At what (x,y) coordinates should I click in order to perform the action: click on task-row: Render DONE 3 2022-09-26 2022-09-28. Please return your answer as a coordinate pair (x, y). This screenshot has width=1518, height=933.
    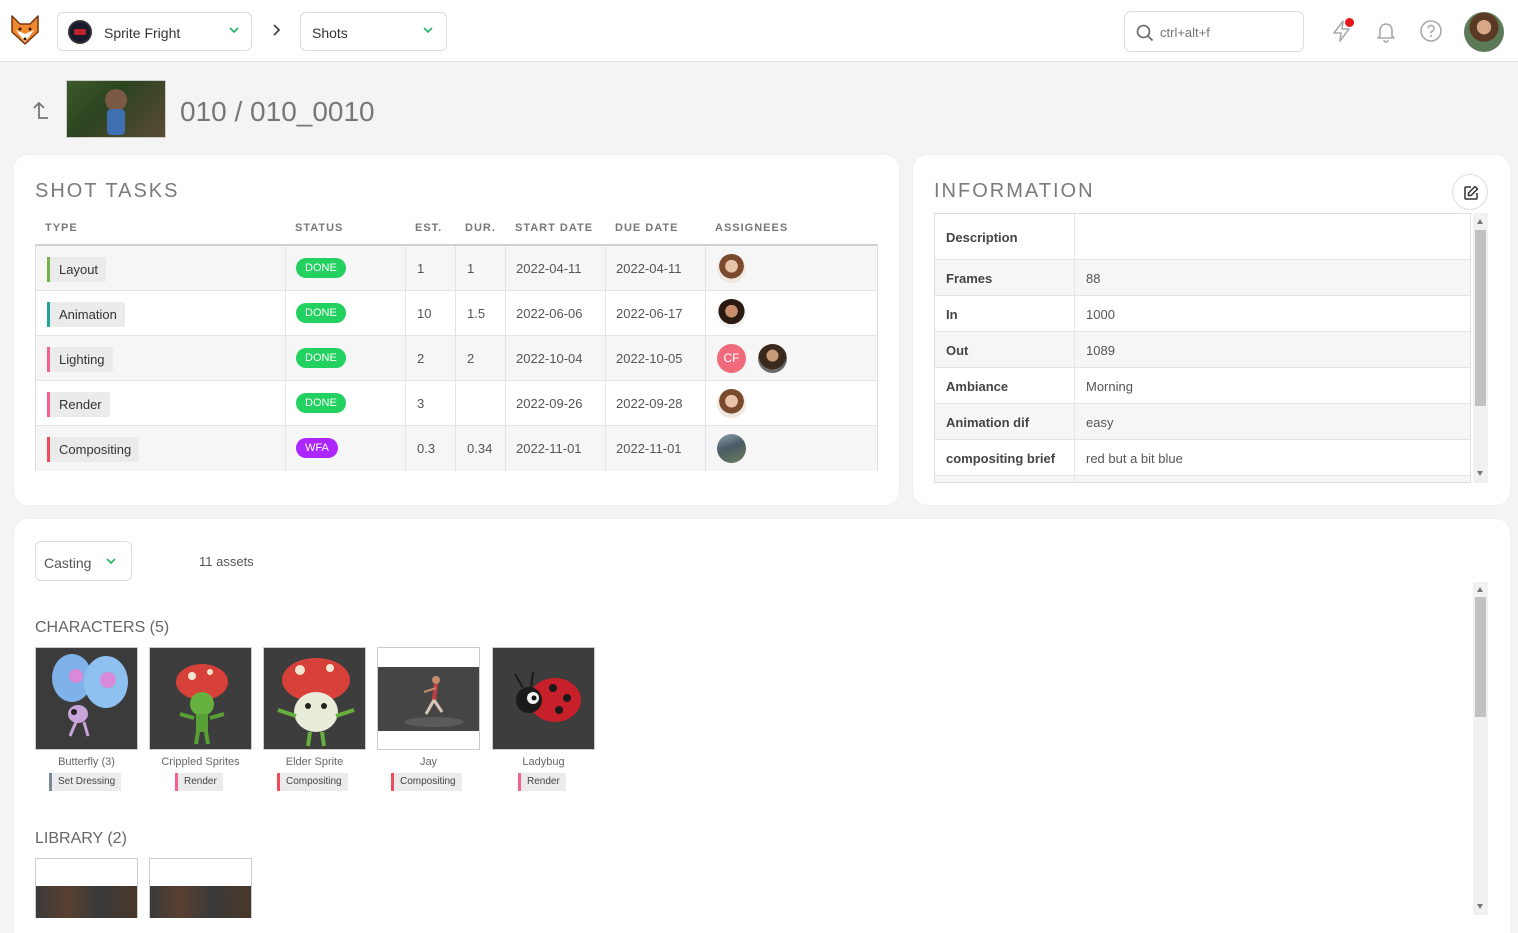
    Looking at the image, I should click on (456, 403).